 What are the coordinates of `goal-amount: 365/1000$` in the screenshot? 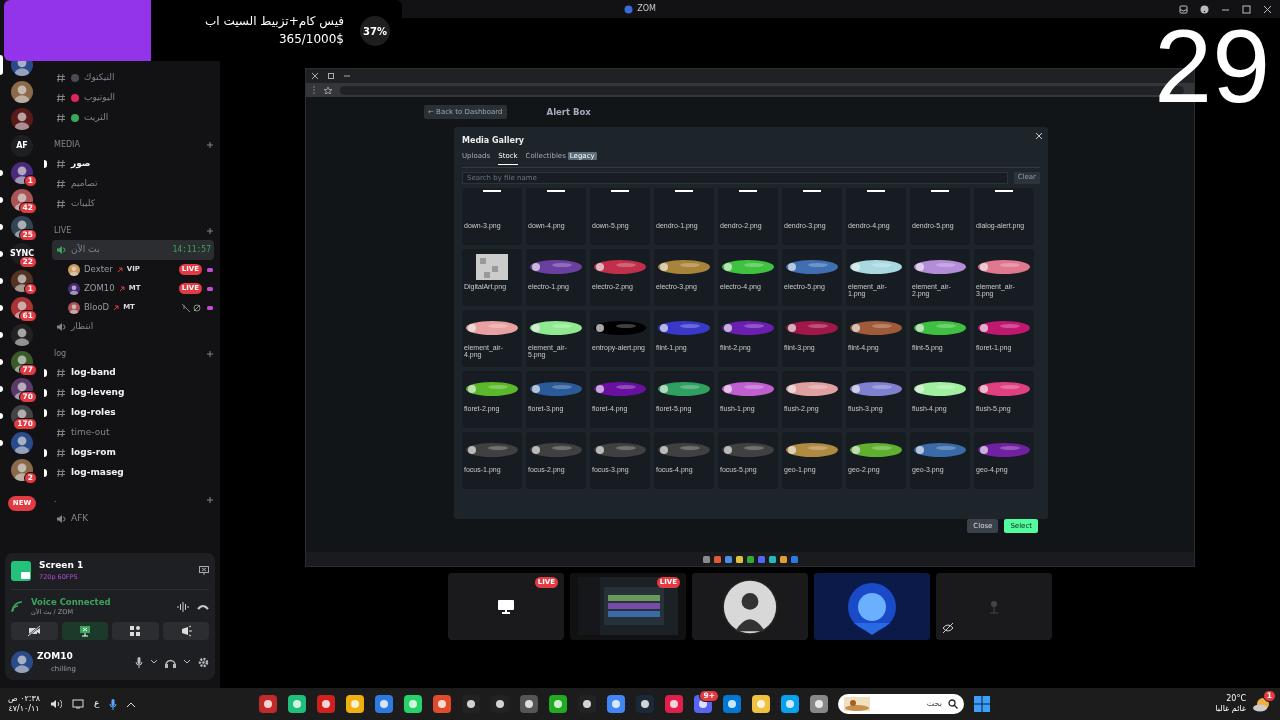 It's located at (310, 39).